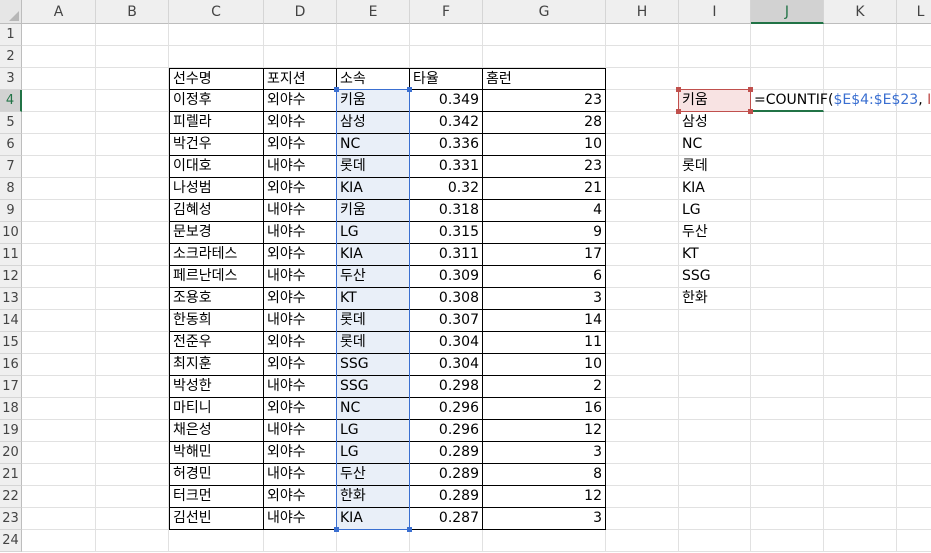 The image size is (931, 553). I want to click on cell-e6: NC, so click(373, 145).